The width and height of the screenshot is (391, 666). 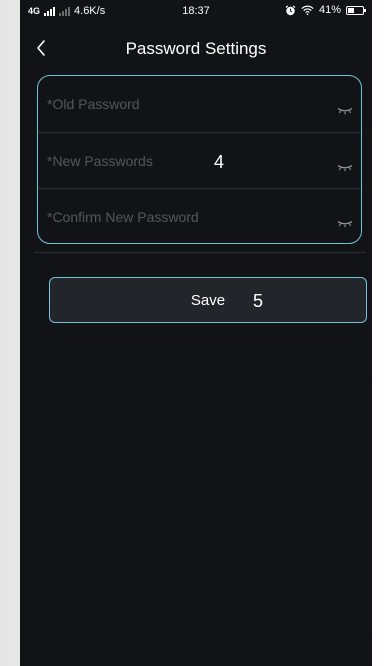 I want to click on save-button-label: Save, so click(x=208, y=300).